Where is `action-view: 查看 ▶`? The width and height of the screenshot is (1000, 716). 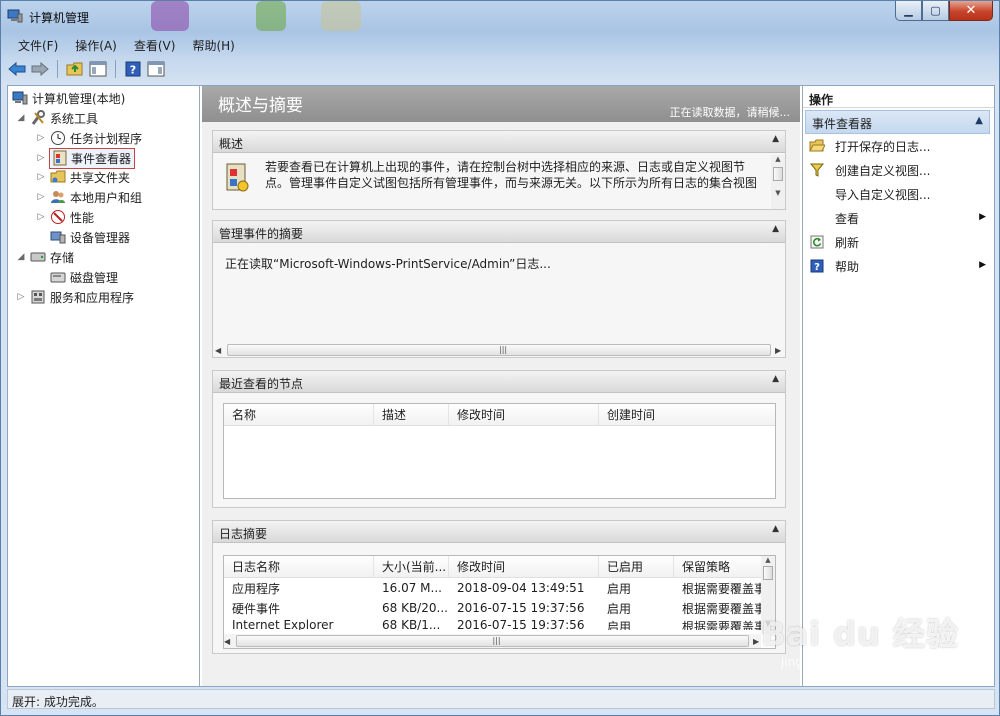 action-view: 查看 ▶ is located at coordinates (898, 218).